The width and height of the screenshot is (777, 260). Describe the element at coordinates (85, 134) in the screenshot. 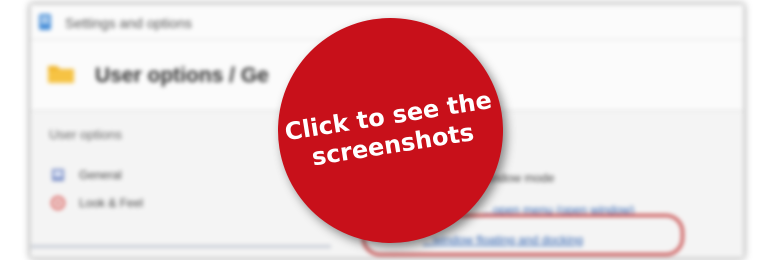

I see `section-label: User options` at that location.